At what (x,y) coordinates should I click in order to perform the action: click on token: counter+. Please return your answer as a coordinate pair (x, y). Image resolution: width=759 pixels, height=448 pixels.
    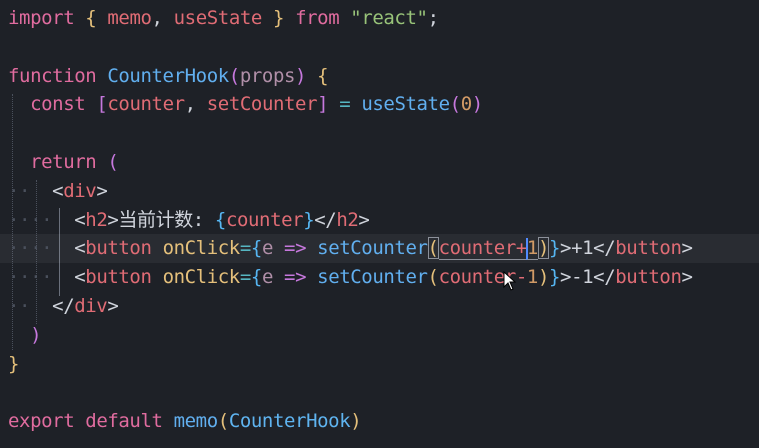
    Looking at the image, I should click on (482, 248).